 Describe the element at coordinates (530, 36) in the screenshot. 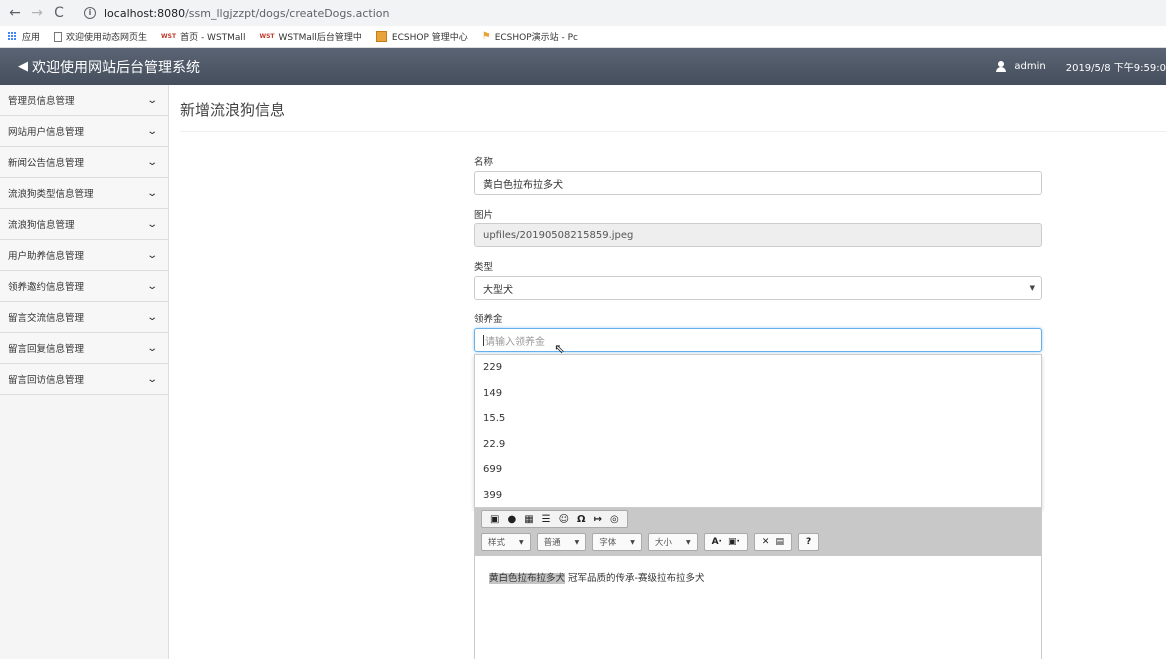

I see `bookmark-ecshop-demo: ⚑ ECSHOP演示站 - Pc` at that location.